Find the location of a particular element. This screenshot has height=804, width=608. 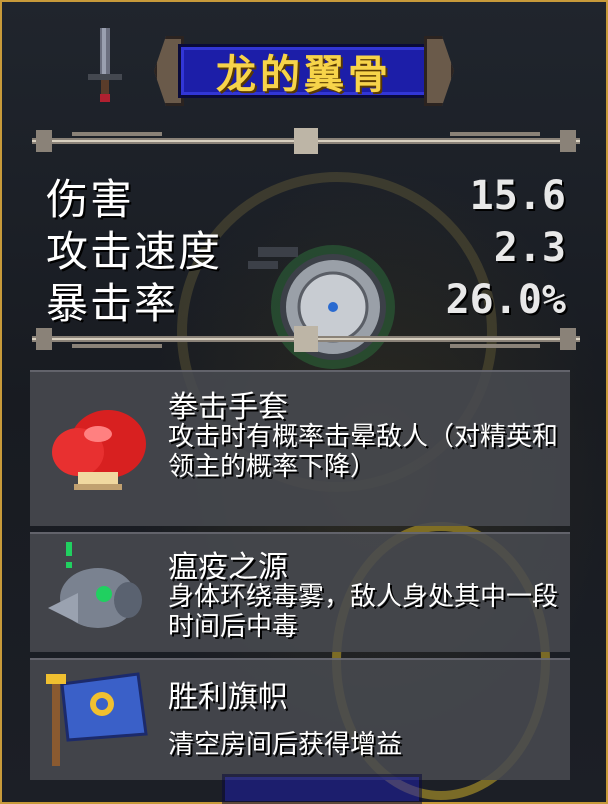

effect-row-victory-flag: 胜利旗帜 清空房间后获得增益 is located at coordinates (300, 719).